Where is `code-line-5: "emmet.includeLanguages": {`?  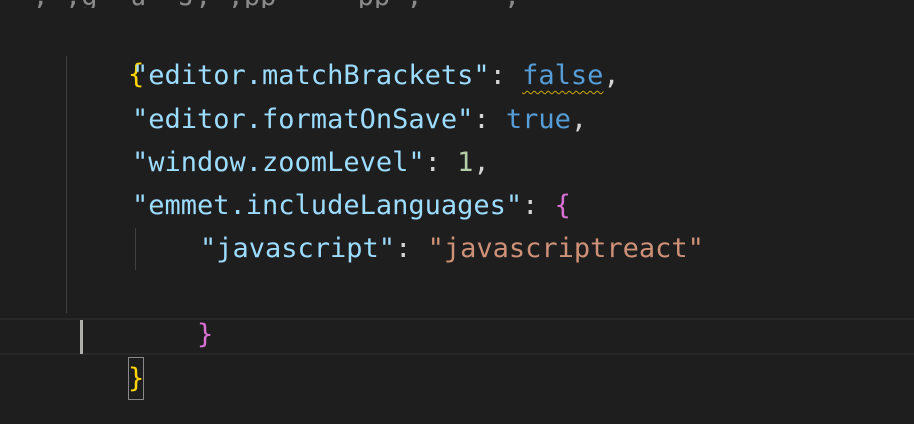 code-line-5: "emmet.includeLanguages": { is located at coordinates (351, 205).